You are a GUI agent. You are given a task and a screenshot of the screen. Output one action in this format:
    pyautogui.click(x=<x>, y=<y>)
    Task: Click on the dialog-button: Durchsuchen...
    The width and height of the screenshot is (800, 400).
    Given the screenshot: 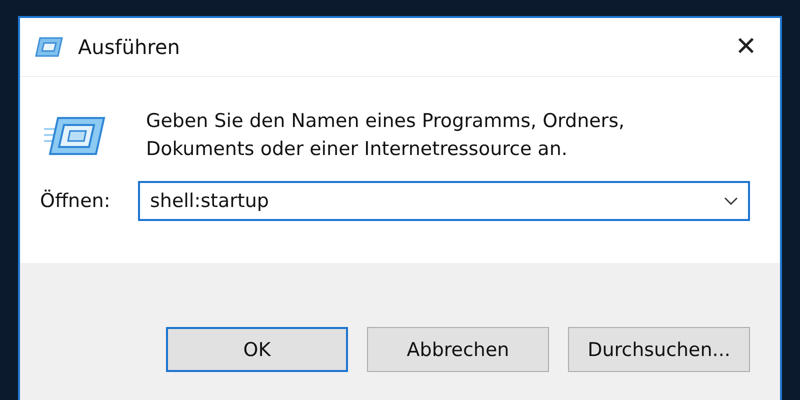 What is the action you would take?
    pyautogui.click(x=659, y=349)
    